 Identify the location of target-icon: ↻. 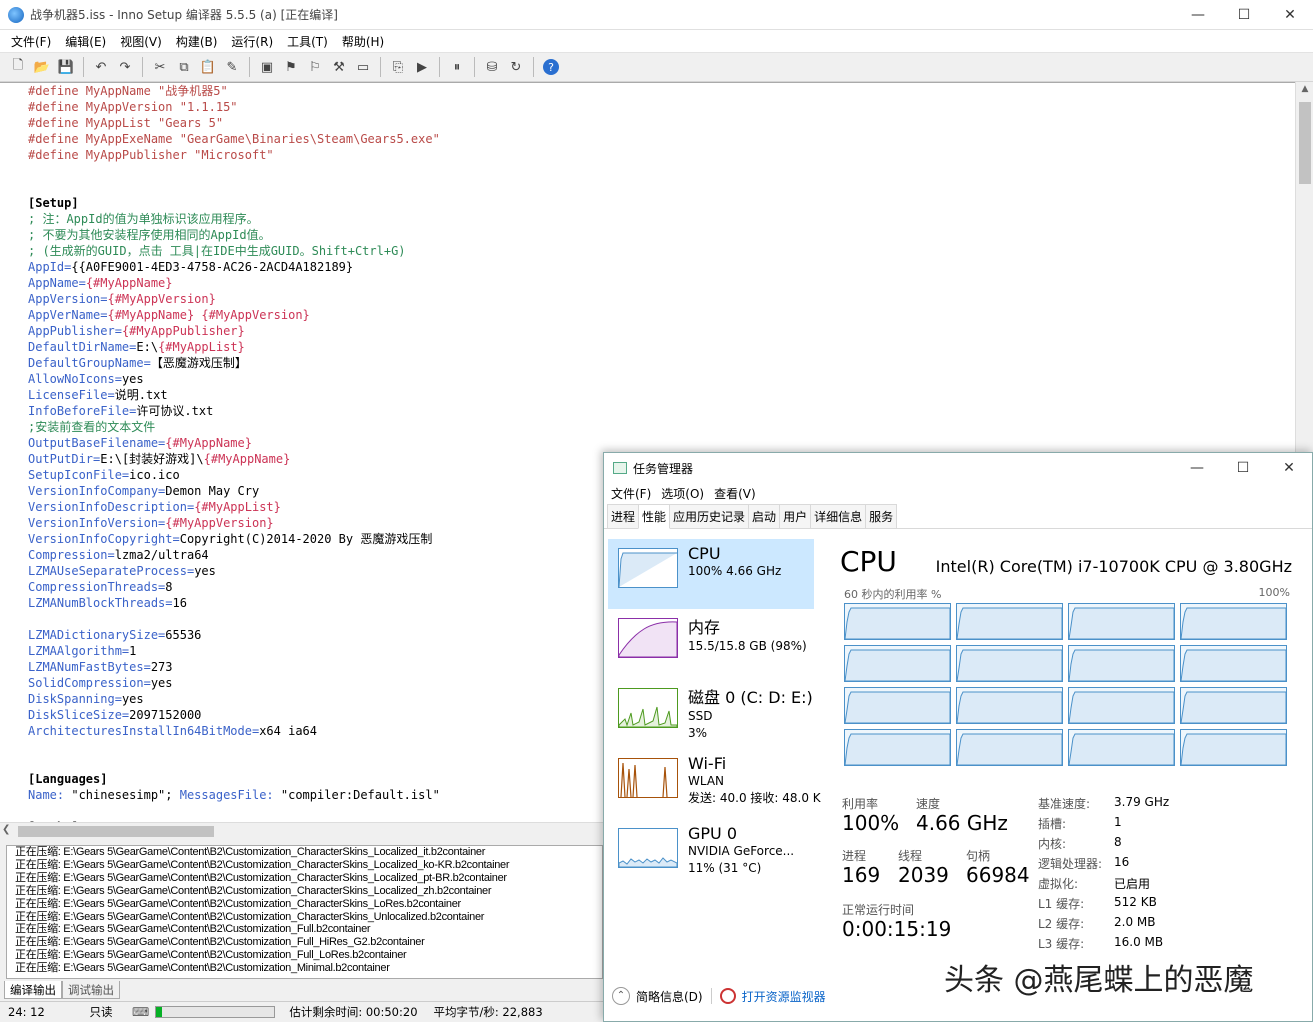
(516, 67).